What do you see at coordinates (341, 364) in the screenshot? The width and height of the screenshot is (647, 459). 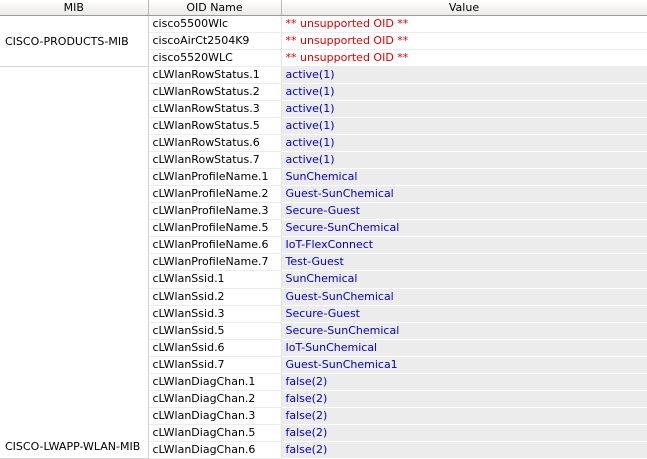 I see `oid-value: Guest-SunChemica1` at bounding box center [341, 364].